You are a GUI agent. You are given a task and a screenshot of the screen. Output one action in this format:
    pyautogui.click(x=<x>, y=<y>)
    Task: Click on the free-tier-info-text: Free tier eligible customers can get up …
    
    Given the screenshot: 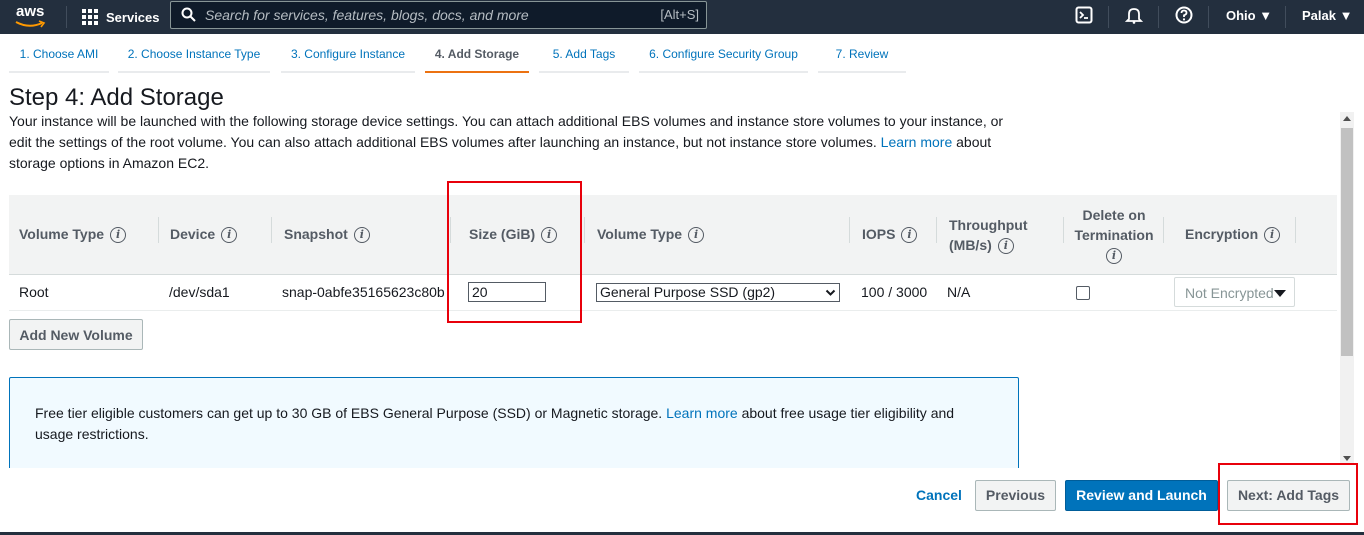 What is the action you would take?
    pyautogui.click(x=510, y=424)
    